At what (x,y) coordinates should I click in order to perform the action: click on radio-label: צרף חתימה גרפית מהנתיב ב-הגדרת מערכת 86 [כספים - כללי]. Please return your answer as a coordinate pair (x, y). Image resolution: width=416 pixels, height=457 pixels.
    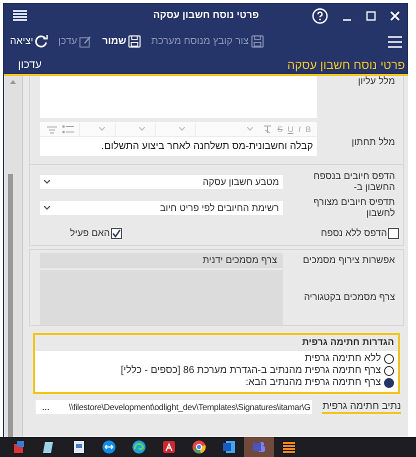
    Looking at the image, I should click on (250, 370).